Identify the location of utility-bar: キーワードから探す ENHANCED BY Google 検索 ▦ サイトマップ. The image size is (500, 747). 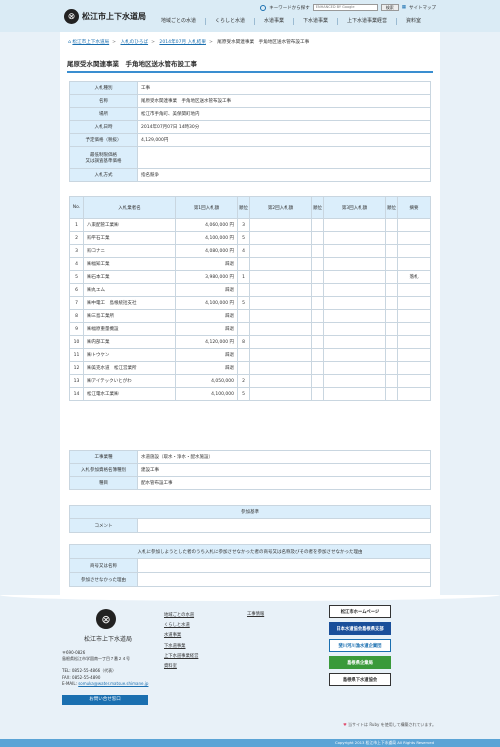
(348, 7).